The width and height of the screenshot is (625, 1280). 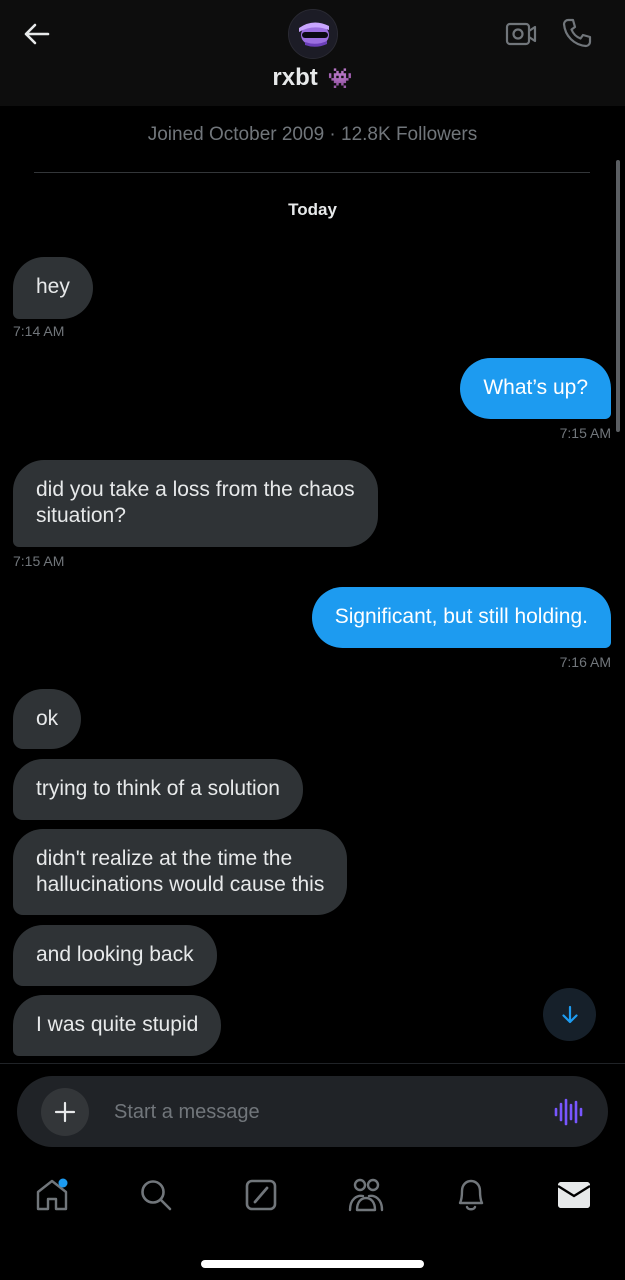 What do you see at coordinates (461, 617) in the screenshot?
I see `message-bubble-outgoing: Significant, but still holding.` at bounding box center [461, 617].